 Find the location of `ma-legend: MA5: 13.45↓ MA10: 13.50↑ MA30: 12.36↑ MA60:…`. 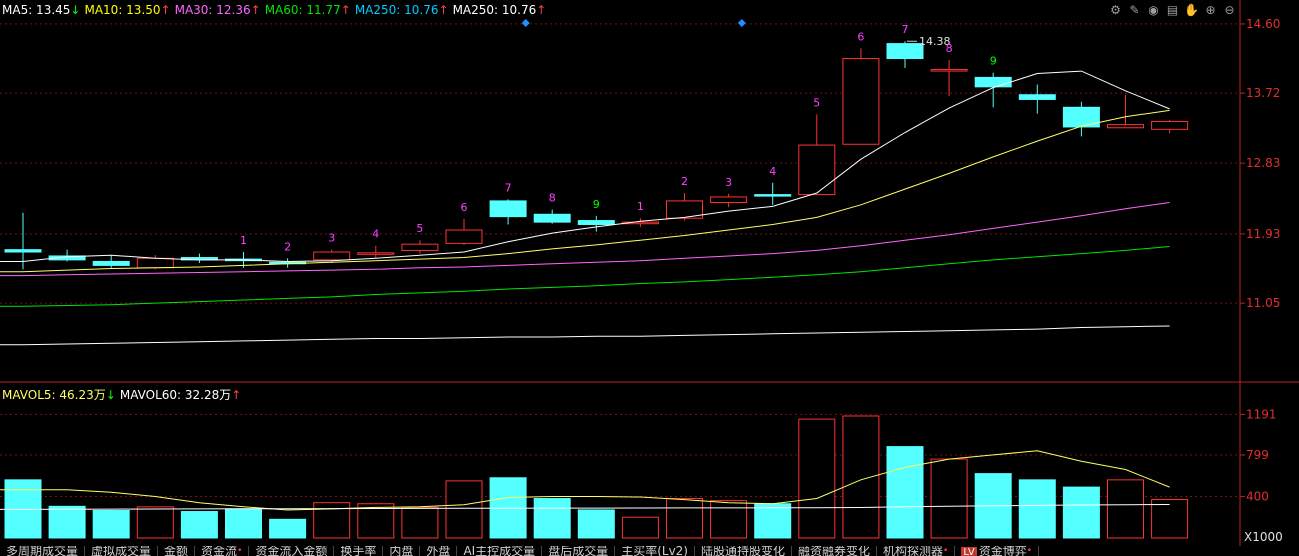

ma-legend: MA5: 13.45↓ MA10: 13.50↑ MA30: 12.36↑ MA60:… is located at coordinates (276, 10).